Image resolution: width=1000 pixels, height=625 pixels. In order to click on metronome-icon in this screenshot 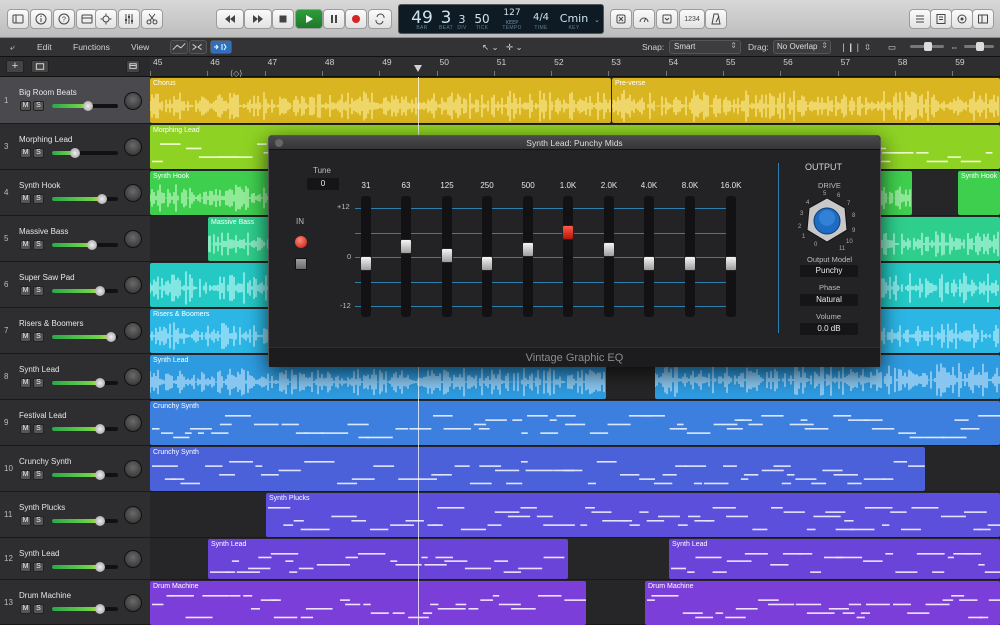, I will do `click(716, 19)`.